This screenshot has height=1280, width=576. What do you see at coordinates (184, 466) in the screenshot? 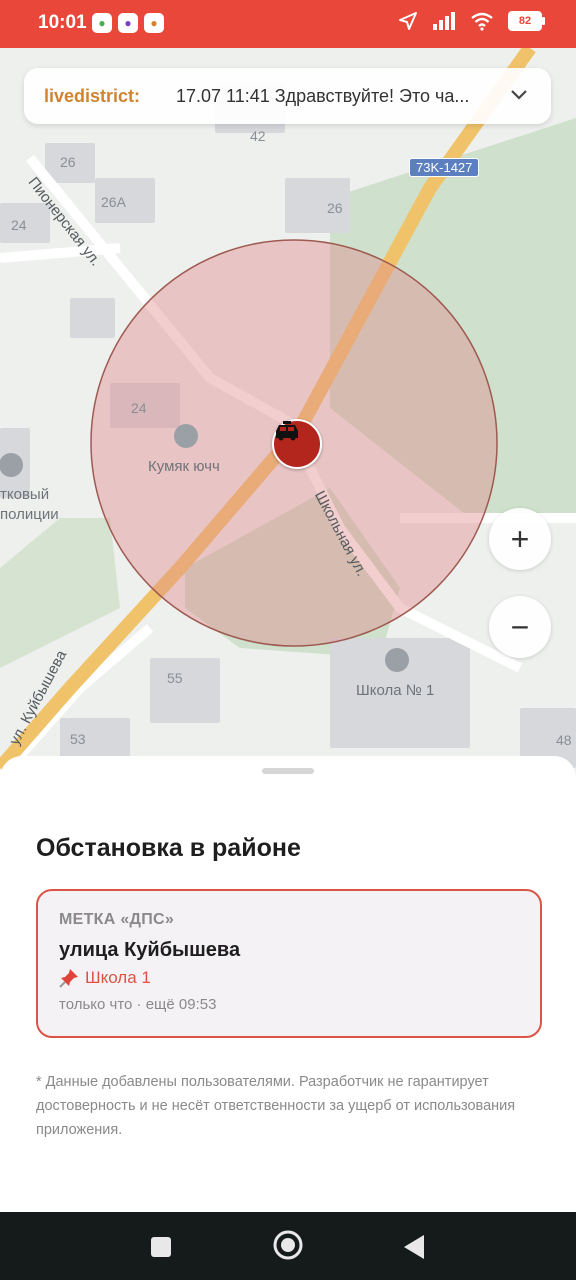
I see `poi-label: Кумяк ючч` at bounding box center [184, 466].